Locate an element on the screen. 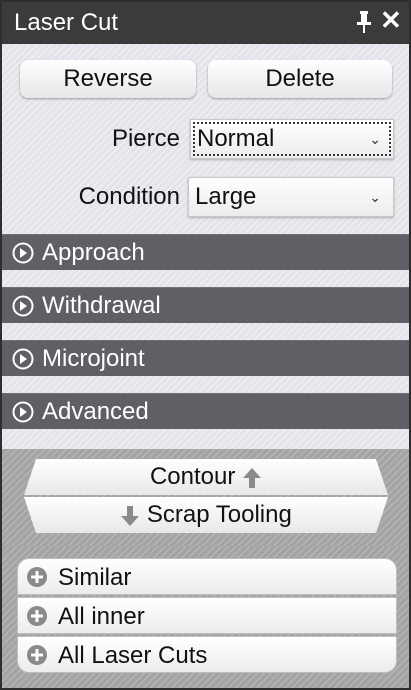  reverse-button: Reverse is located at coordinates (108, 79).